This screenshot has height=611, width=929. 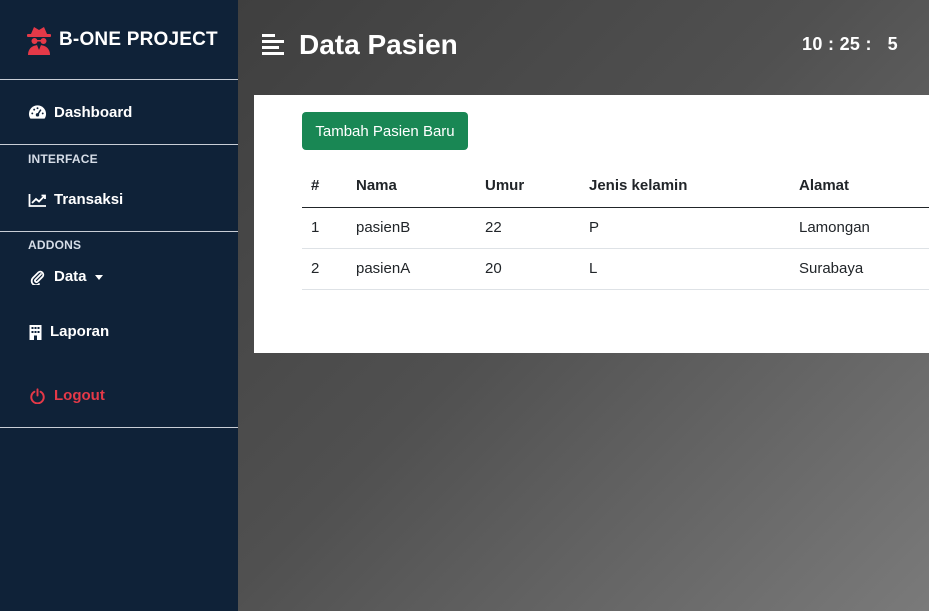 What do you see at coordinates (35, 332) in the screenshot?
I see `building-icon` at bounding box center [35, 332].